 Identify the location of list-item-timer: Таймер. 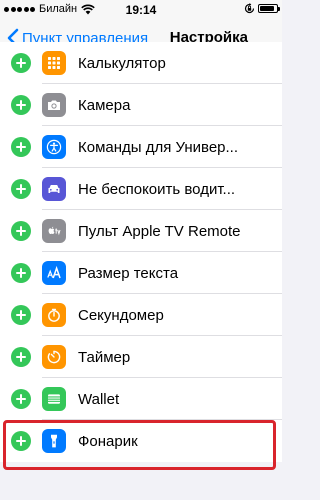
(141, 357).